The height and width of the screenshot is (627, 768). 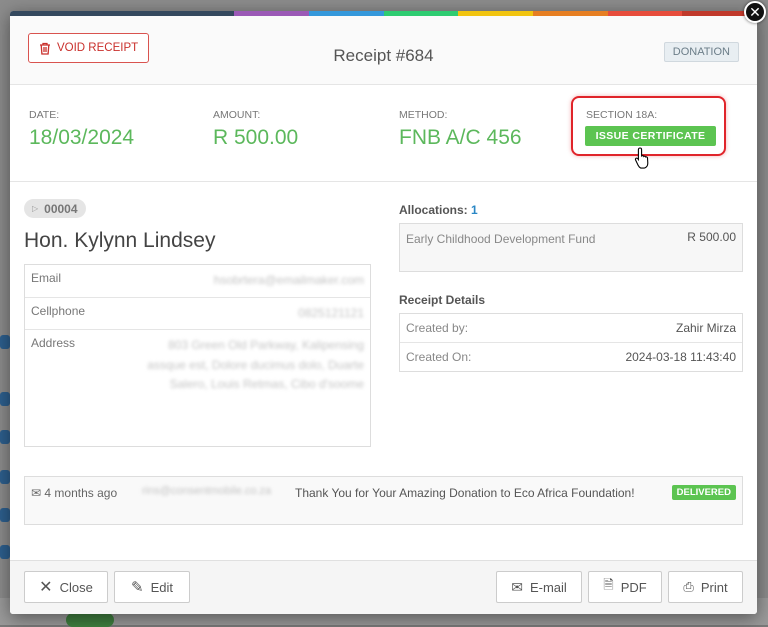 I want to click on contact-name: Hon. Kylynn Lindsey, so click(x=120, y=240).